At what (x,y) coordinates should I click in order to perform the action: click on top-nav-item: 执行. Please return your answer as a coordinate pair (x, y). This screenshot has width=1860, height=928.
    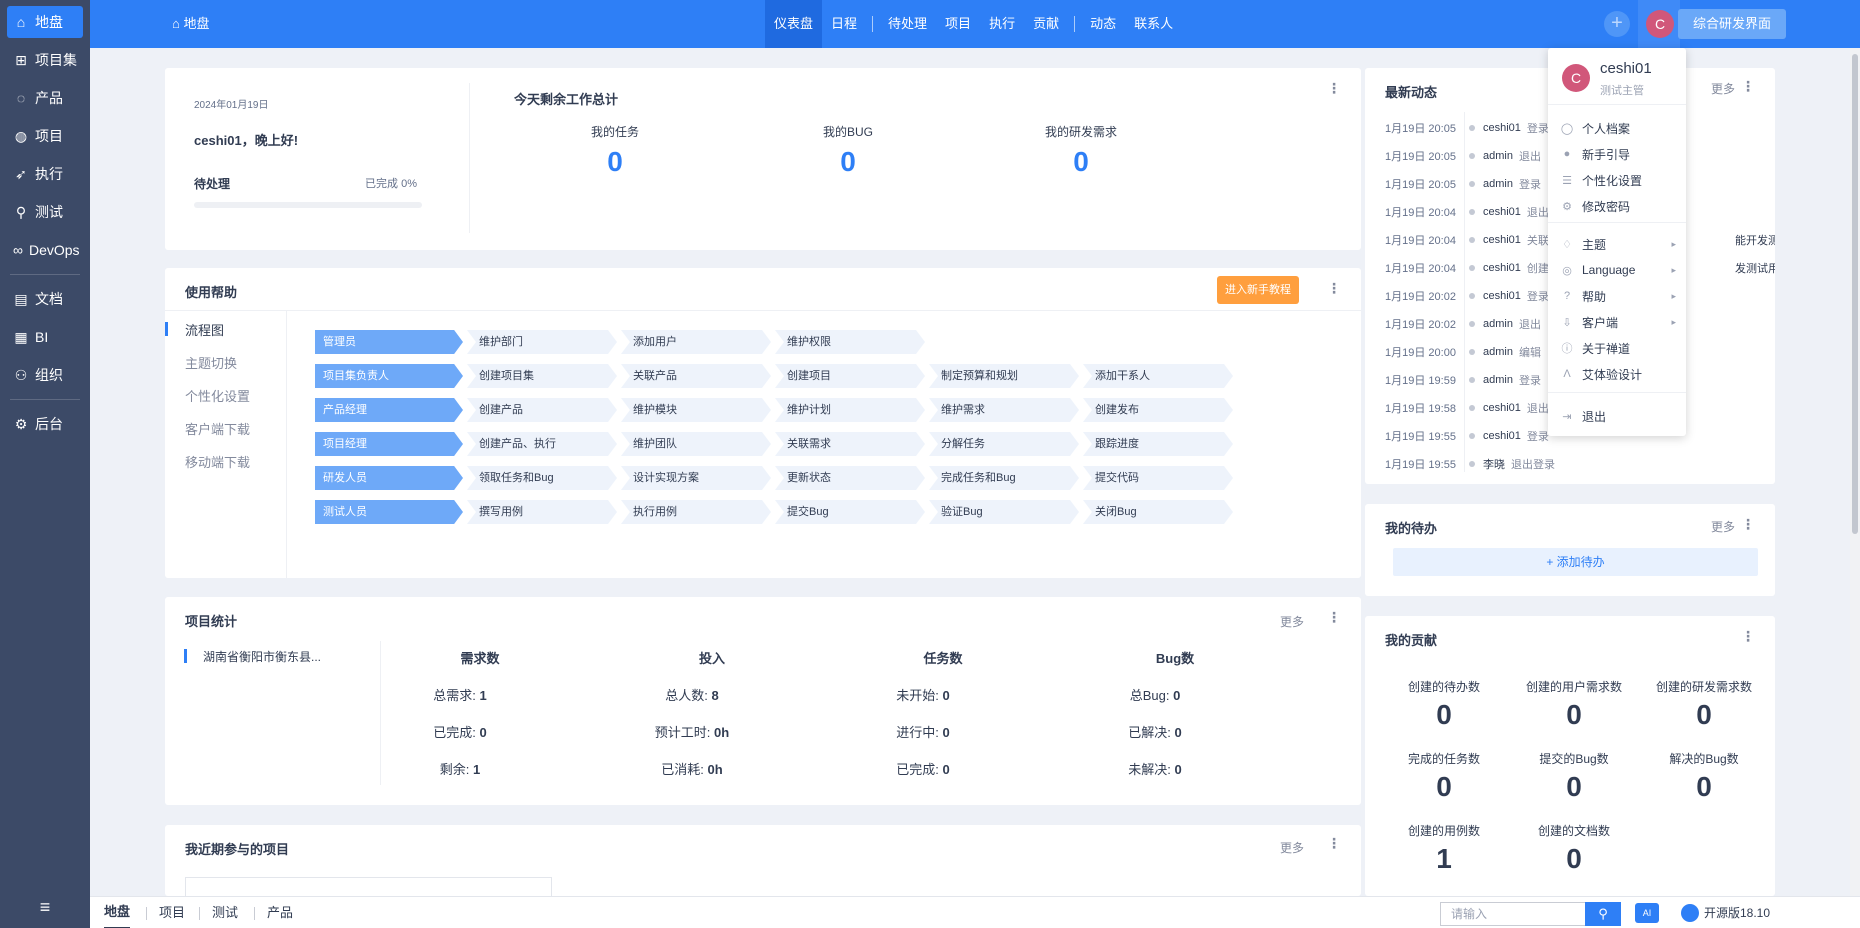
    Looking at the image, I should click on (1002, 24).